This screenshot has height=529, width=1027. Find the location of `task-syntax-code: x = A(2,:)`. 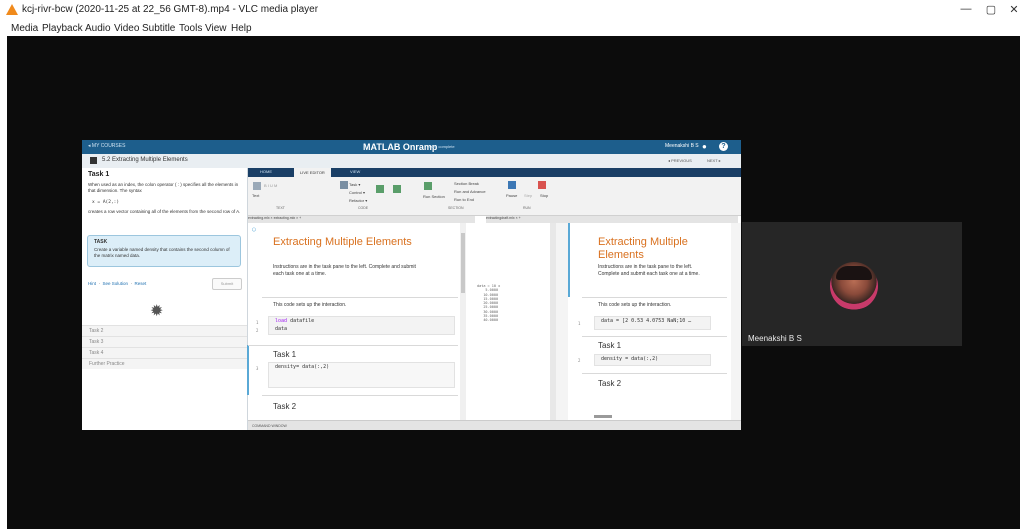

task-syntax-code: x = A(2,:) is located at coordinates (106, 202).